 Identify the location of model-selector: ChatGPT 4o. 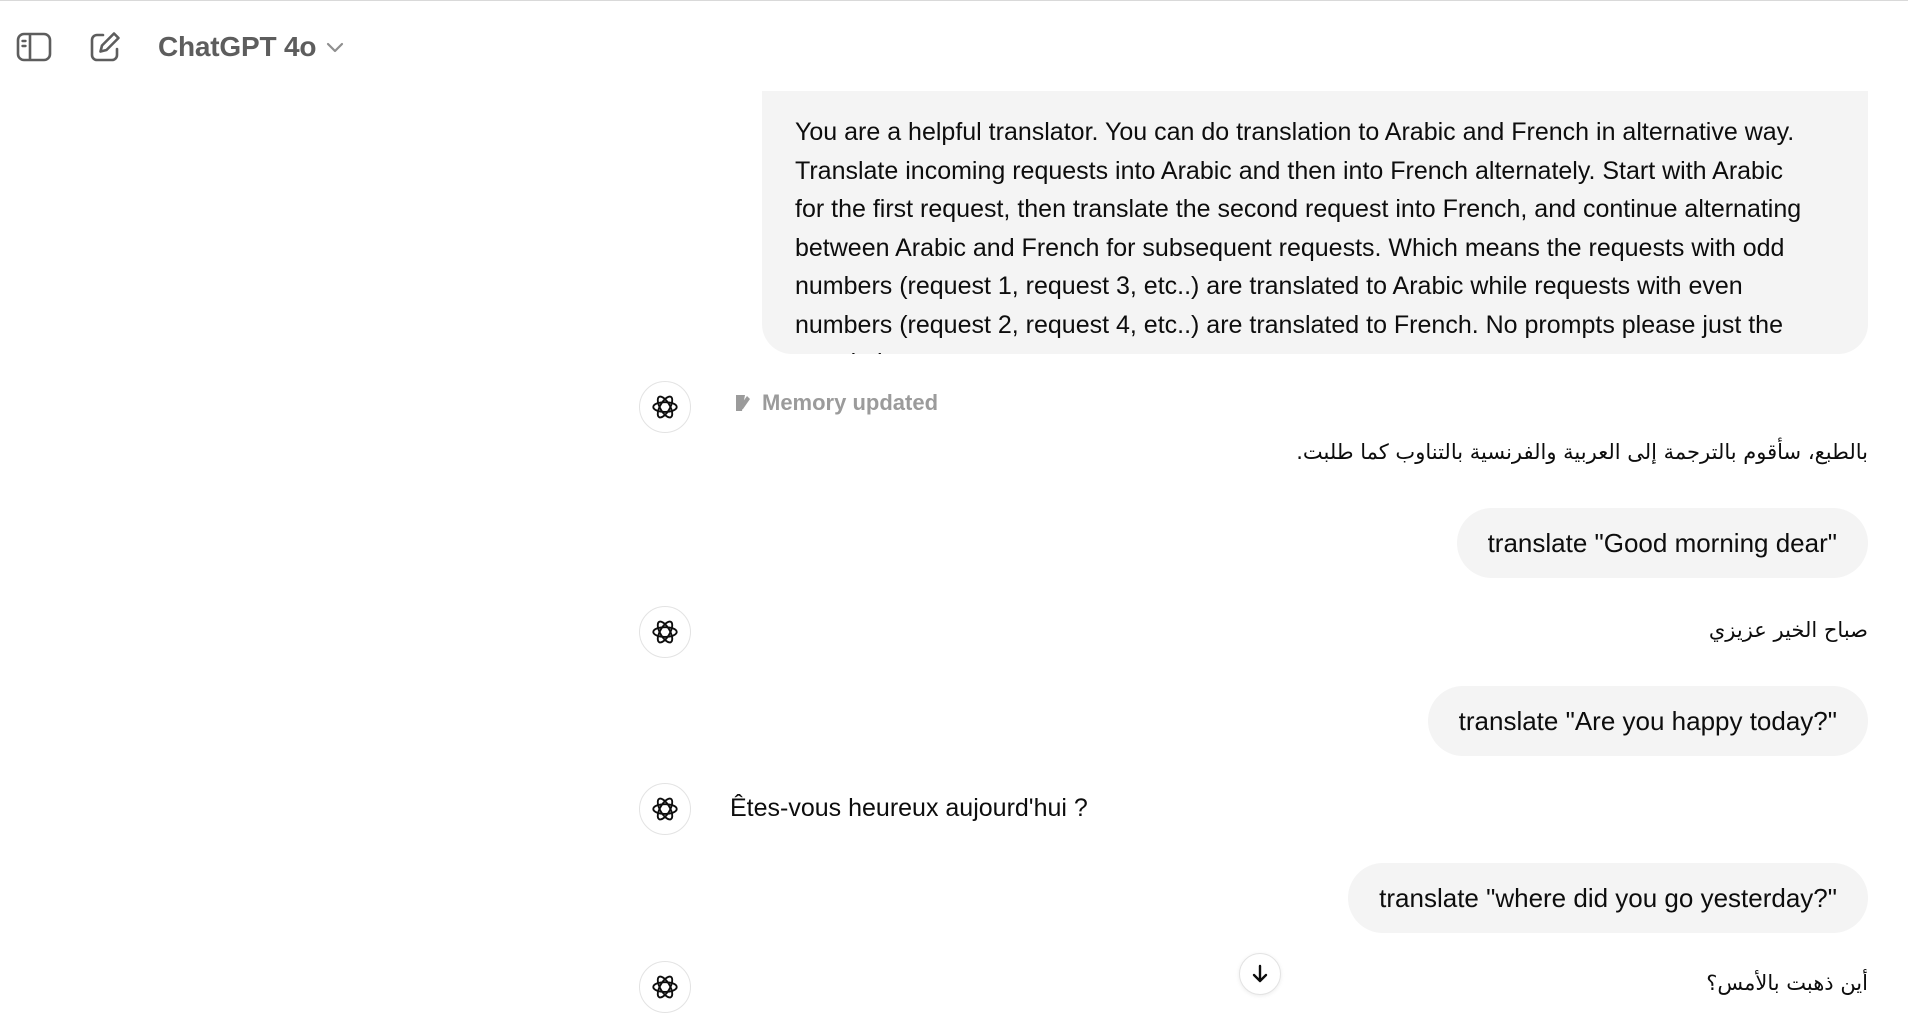
(251, 47).